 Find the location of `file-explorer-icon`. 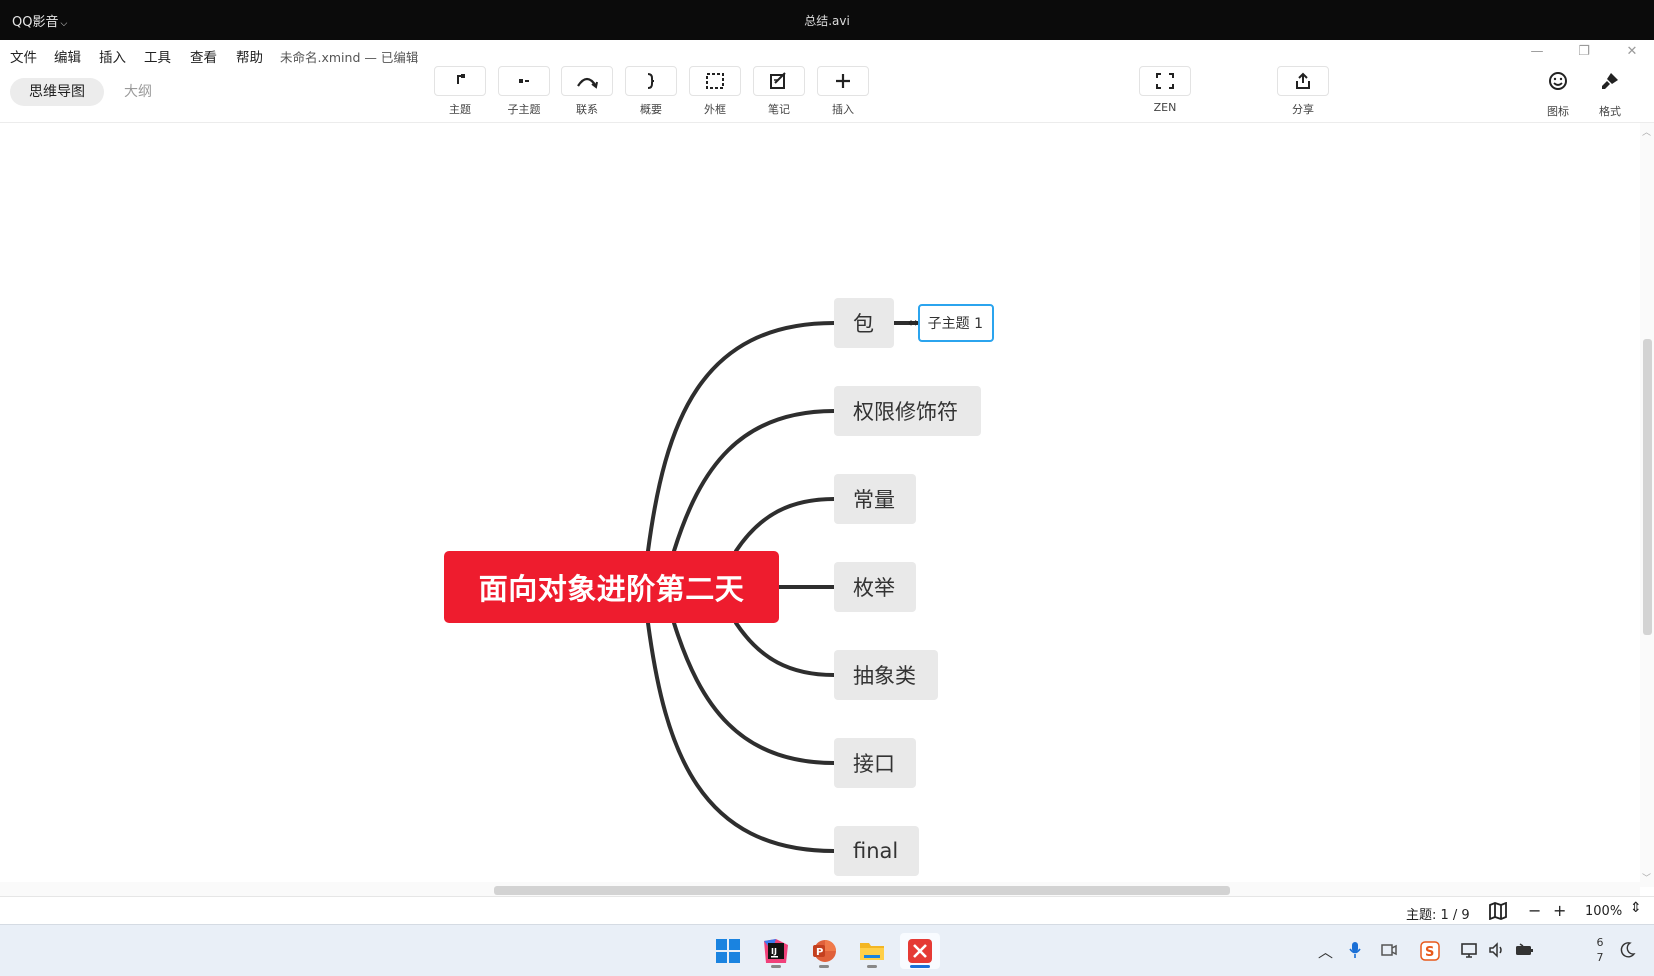

file-explorer-icon is located at coordinates (872, 951).